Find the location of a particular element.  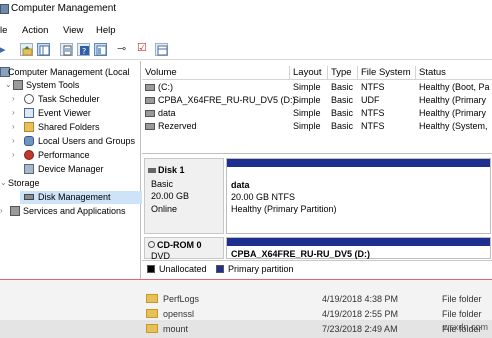

disk-1-label: Disk 1 is located at coordinates (166, 170).